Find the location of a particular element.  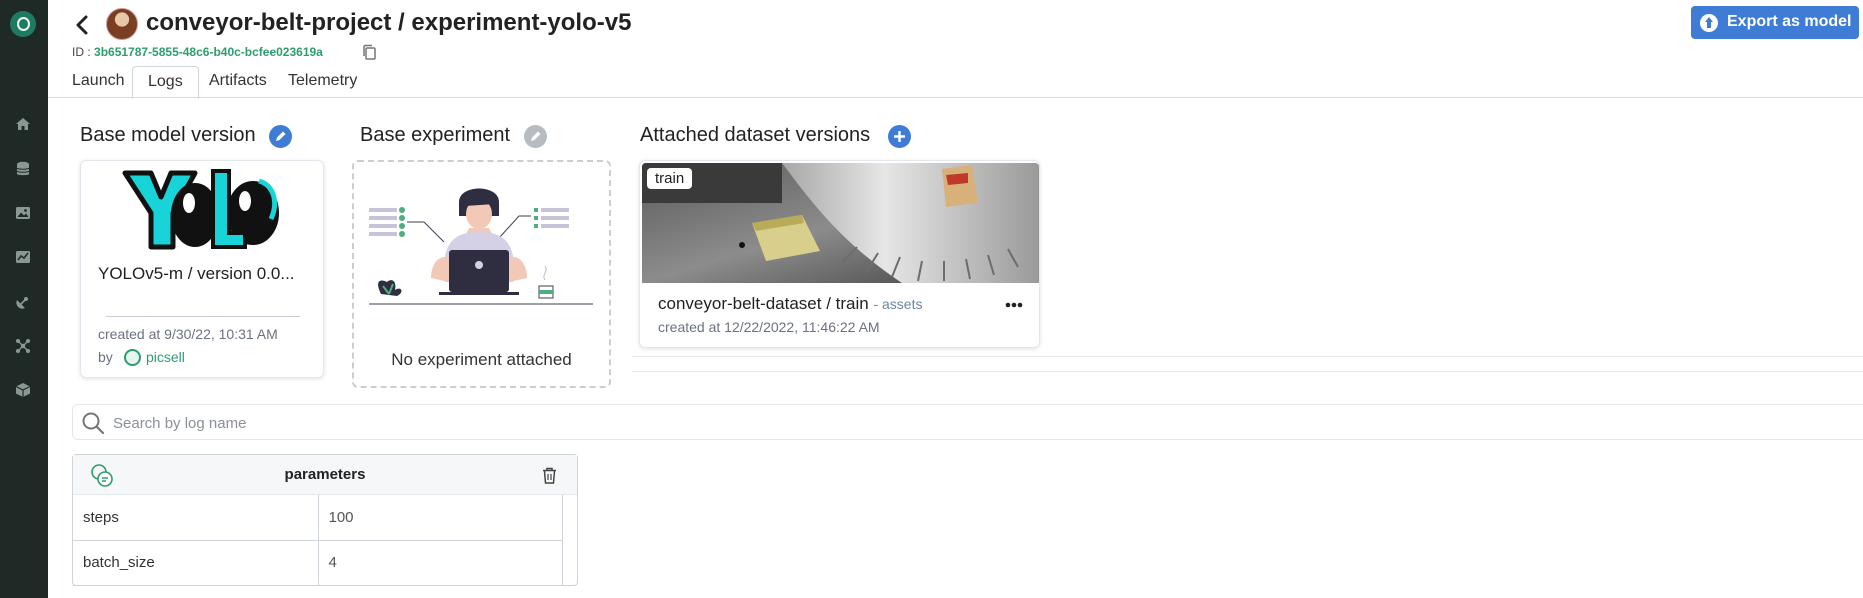

charts-icon is located at coordinates (23, 257).